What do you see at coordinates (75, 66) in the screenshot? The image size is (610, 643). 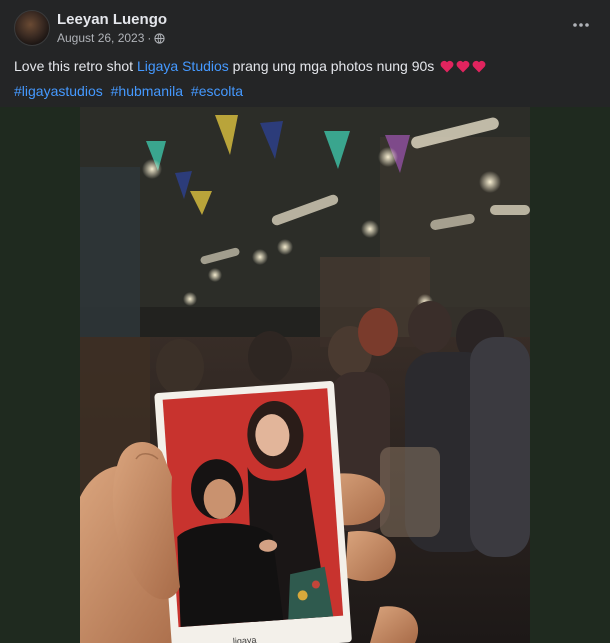 I see `post-text-start: Love this retro shot` at bounding box center [75, 66].